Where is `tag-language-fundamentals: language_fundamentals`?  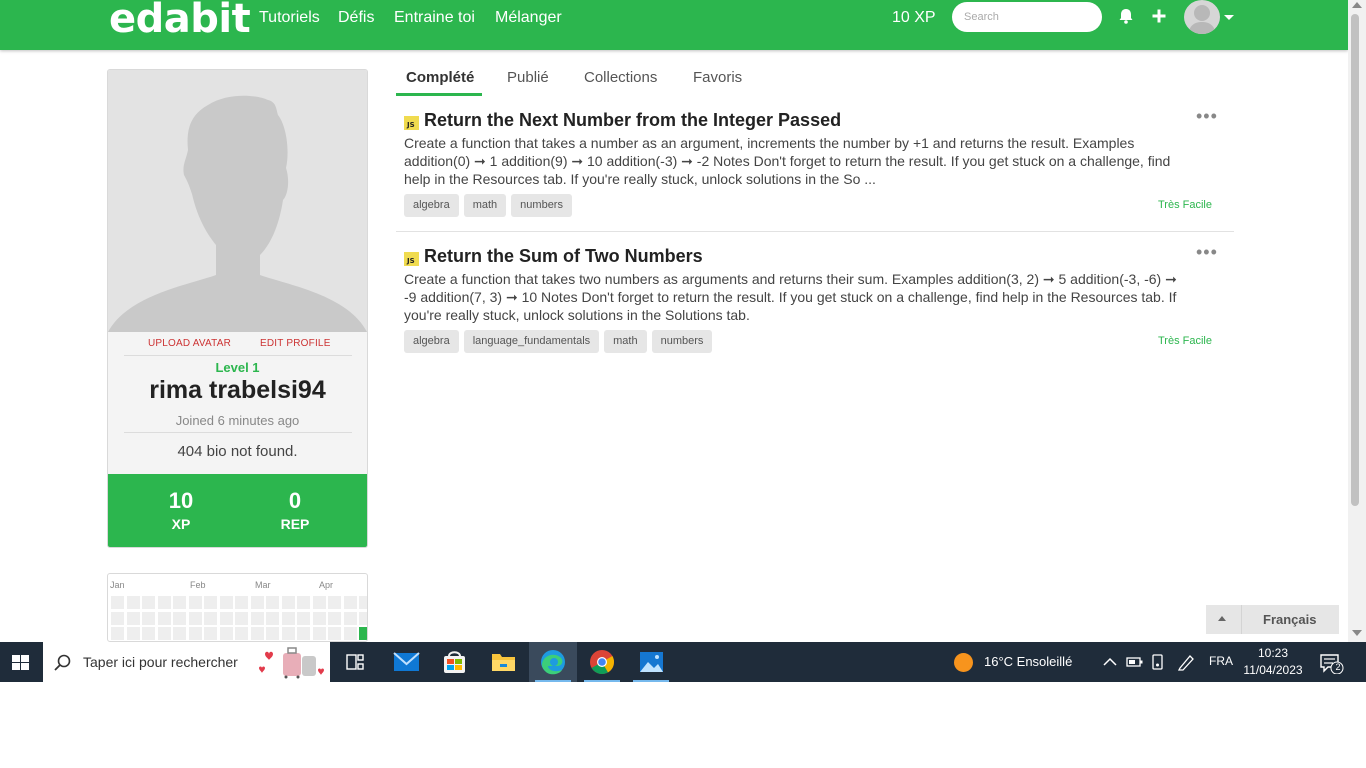
tag-language-fundamentals: language_fundamentals is located at coordinates (531, 341).